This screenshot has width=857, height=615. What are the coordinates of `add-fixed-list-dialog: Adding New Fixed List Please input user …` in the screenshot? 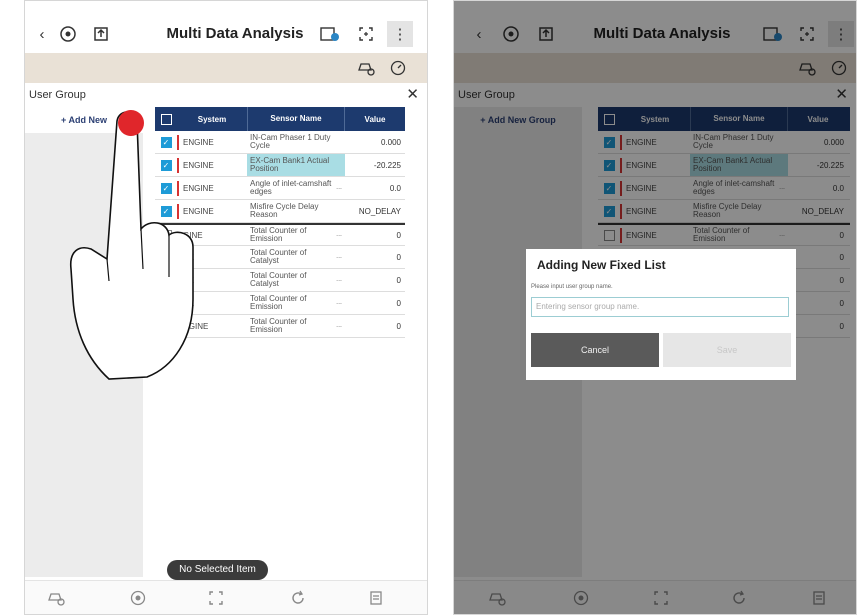 It's located at (661, 314).